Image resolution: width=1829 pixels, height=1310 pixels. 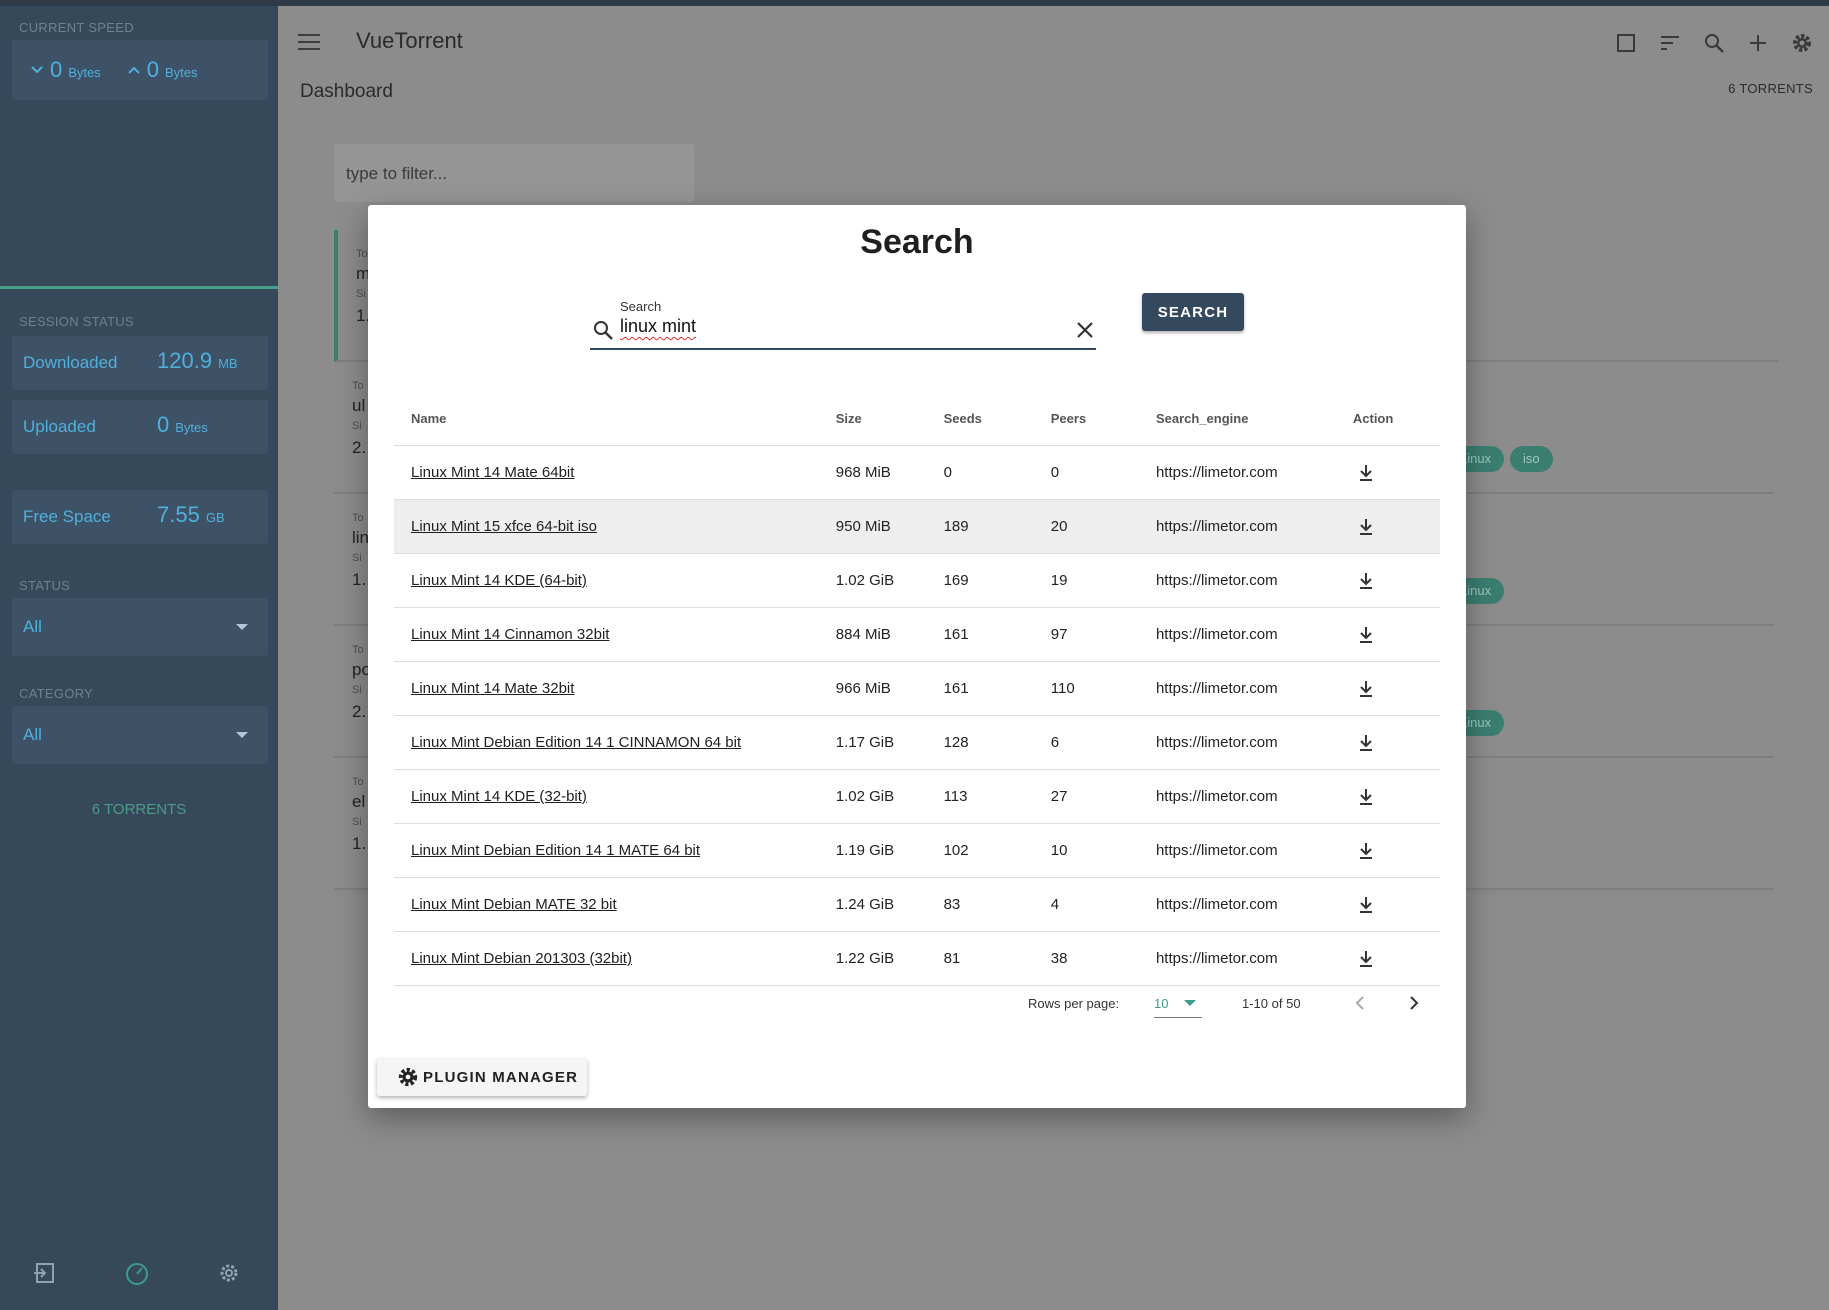 I want to click on search-field: Search linux mint, so click(x=843, y=323).